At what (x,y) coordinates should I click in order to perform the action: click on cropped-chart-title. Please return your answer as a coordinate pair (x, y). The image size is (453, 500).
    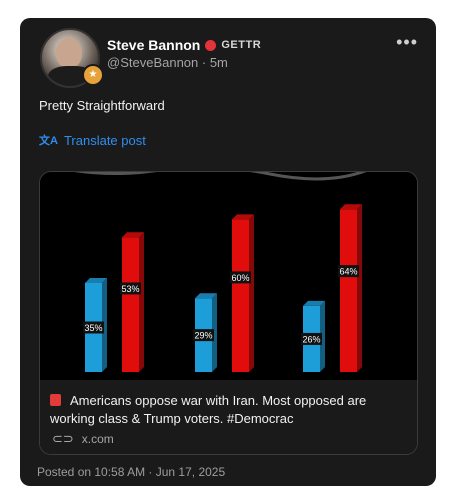
    Looking at the image, I should click on (220, 176).